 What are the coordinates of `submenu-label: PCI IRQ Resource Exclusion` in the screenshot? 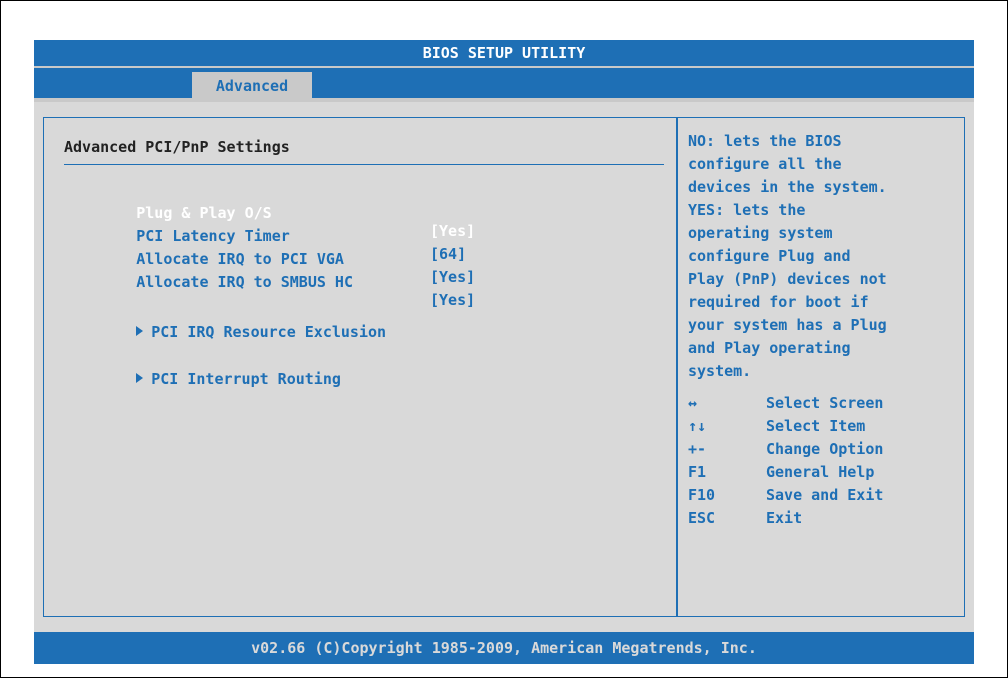 It's located at (269, 332).